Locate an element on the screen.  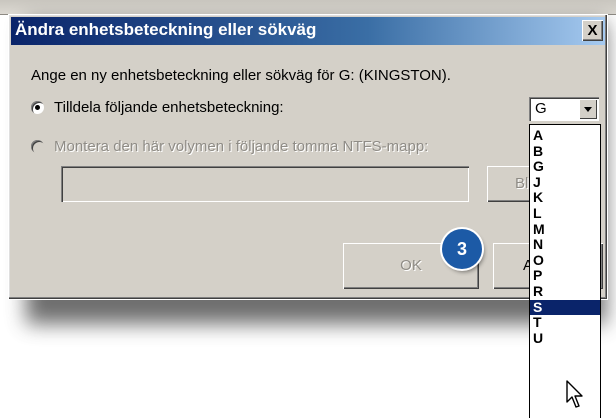
drive-letter-option: S is located at coordinates (565, 307).